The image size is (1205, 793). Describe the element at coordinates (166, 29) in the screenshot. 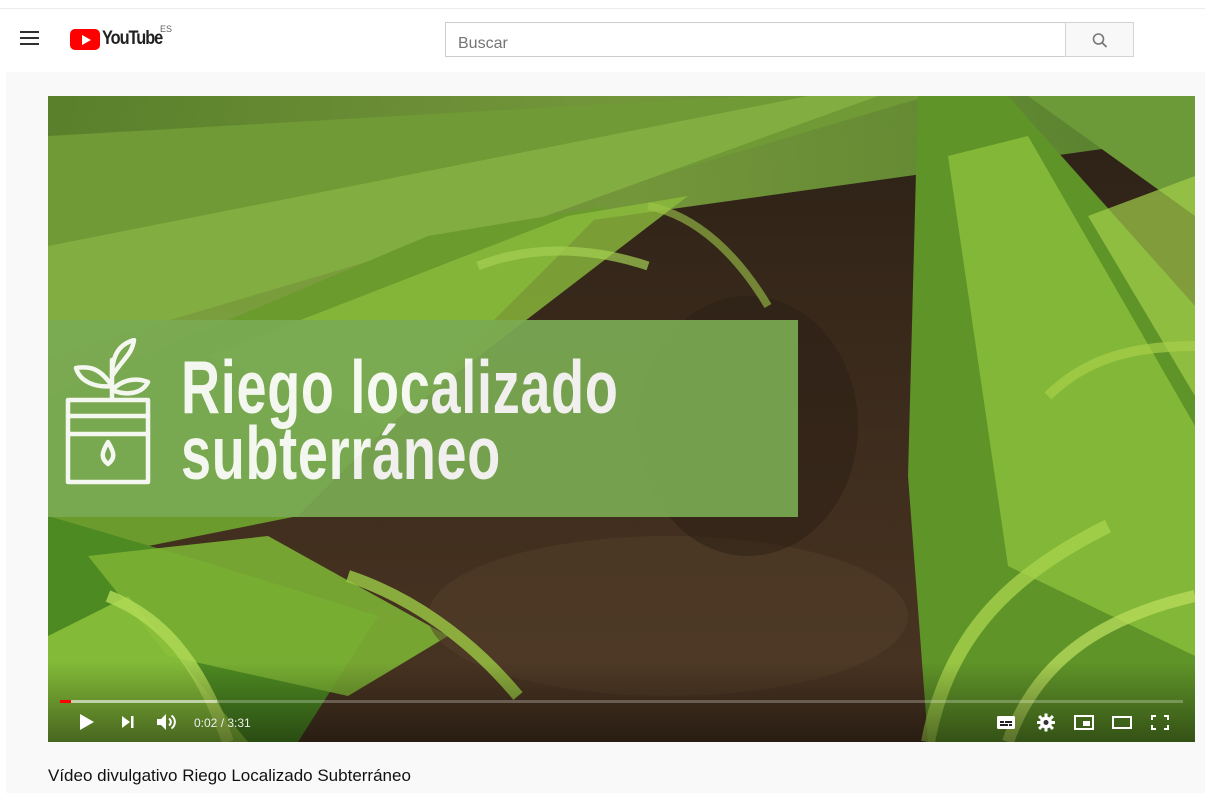

I see `logo-region-code: ES` at that location.